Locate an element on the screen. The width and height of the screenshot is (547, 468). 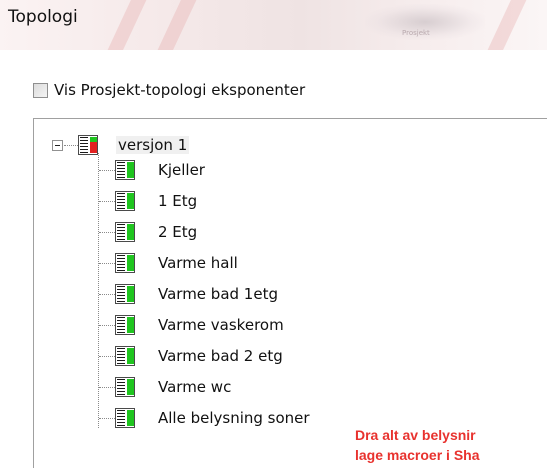
header-decor-text: Prosjekt is located at coordinates (416, 33).